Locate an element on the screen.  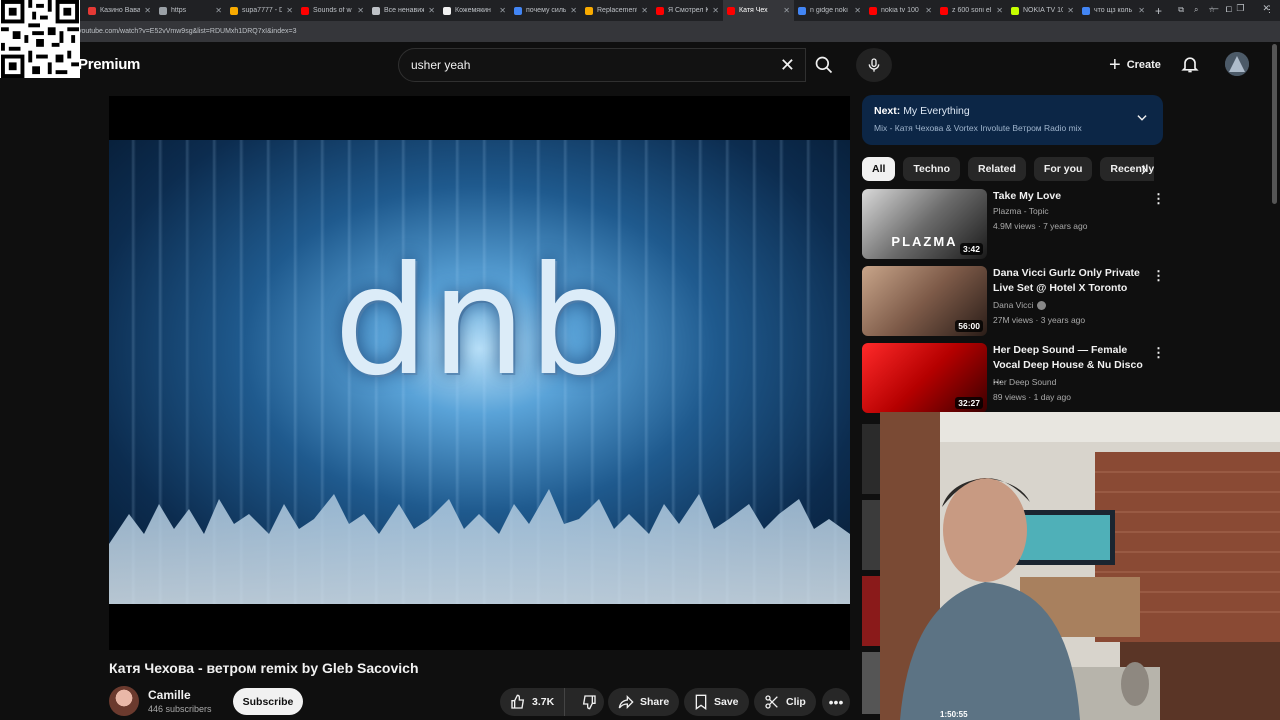
create-button: + Create is located at coordinates (1135, 65).